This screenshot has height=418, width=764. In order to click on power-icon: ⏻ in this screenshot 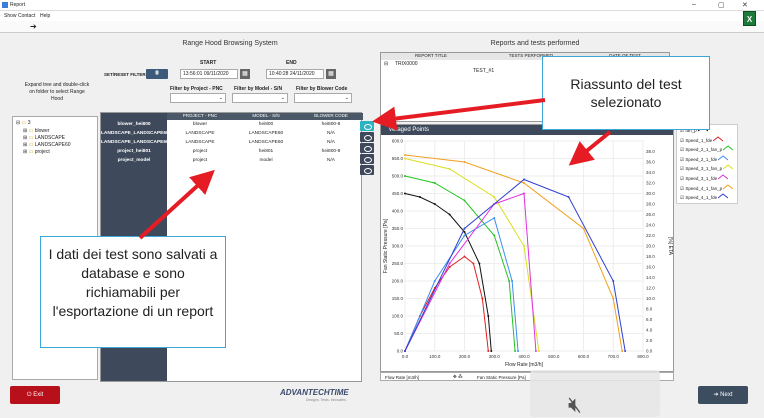, I will do `click(29, 395)`.